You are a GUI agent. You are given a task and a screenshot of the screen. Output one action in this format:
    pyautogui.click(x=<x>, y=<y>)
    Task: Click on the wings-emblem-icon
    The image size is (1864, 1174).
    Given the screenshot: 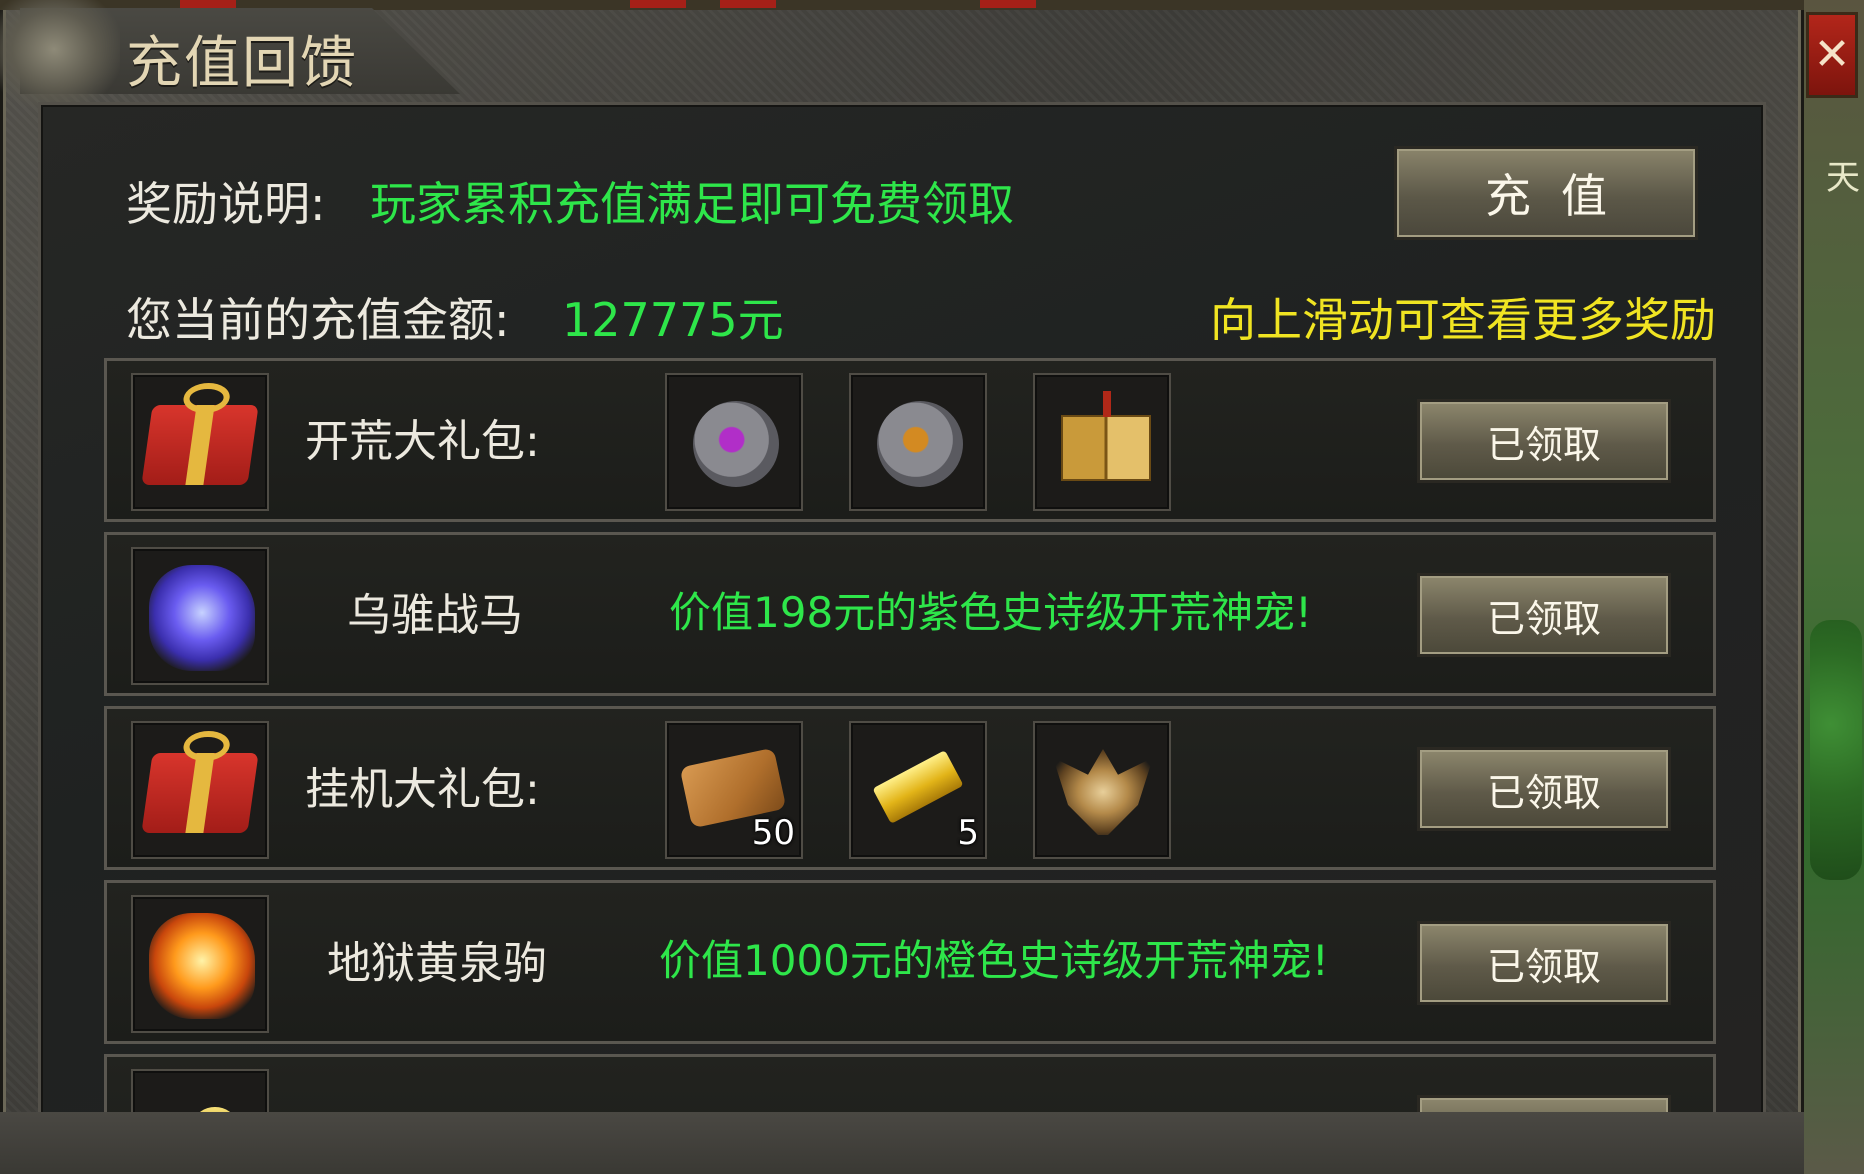 What is the action you would take?
    pyautogui.click(x=1102, y=790)
    